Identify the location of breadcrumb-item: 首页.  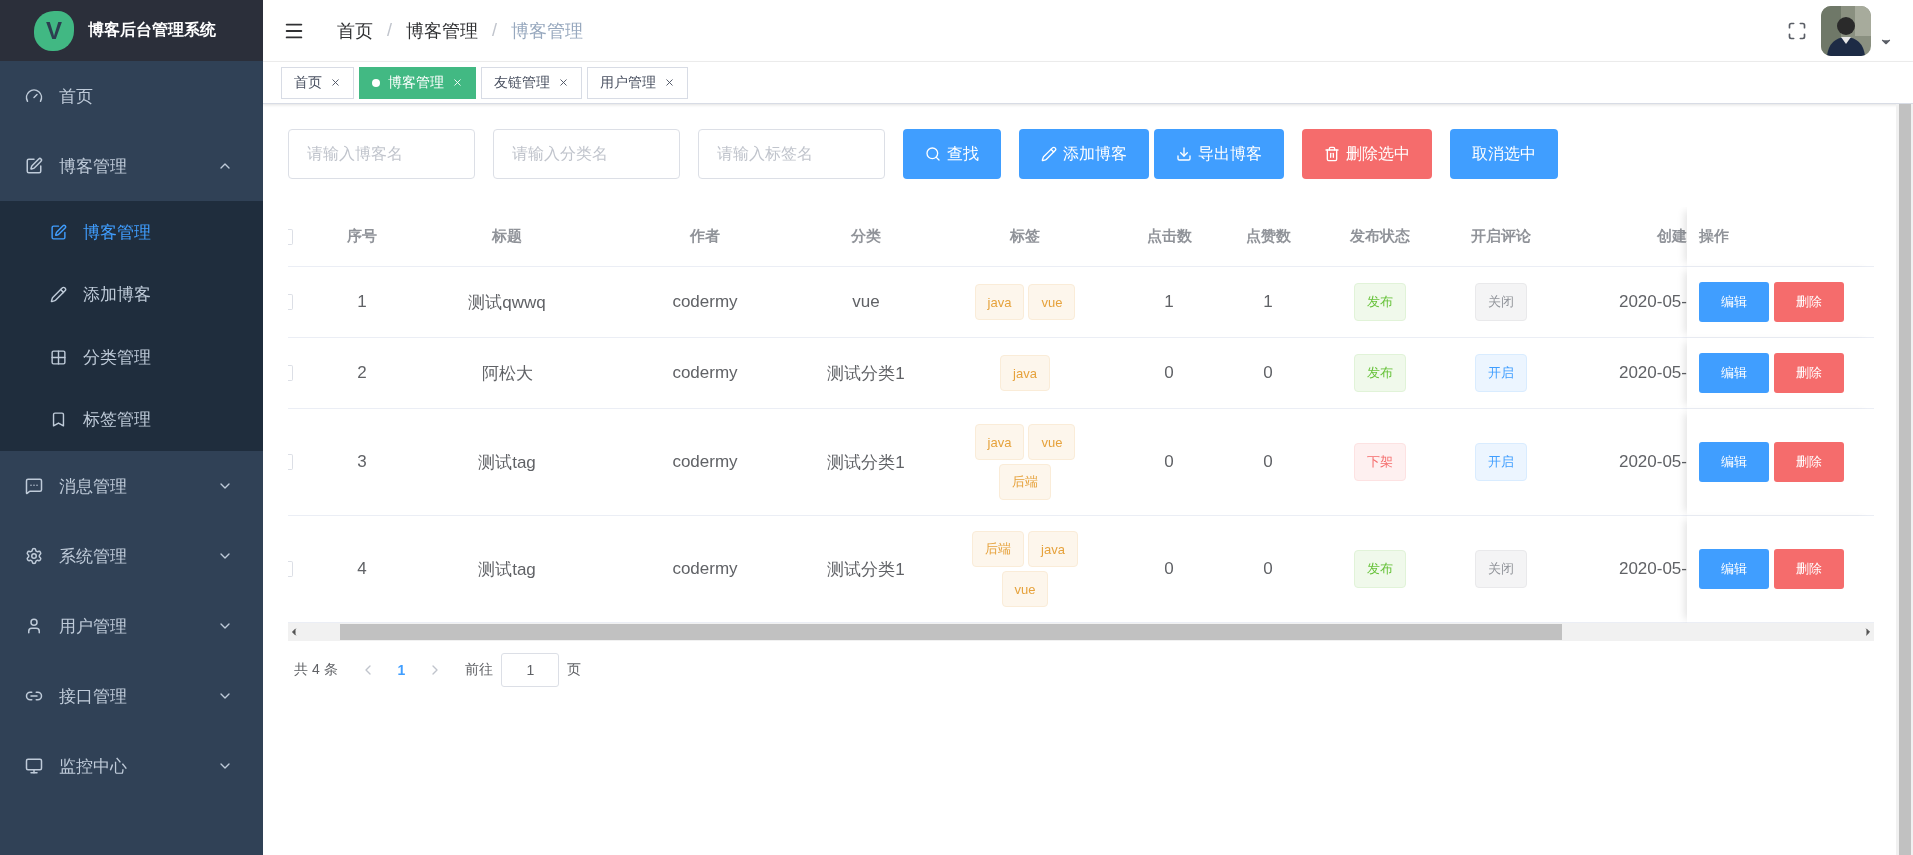
(355, 30).